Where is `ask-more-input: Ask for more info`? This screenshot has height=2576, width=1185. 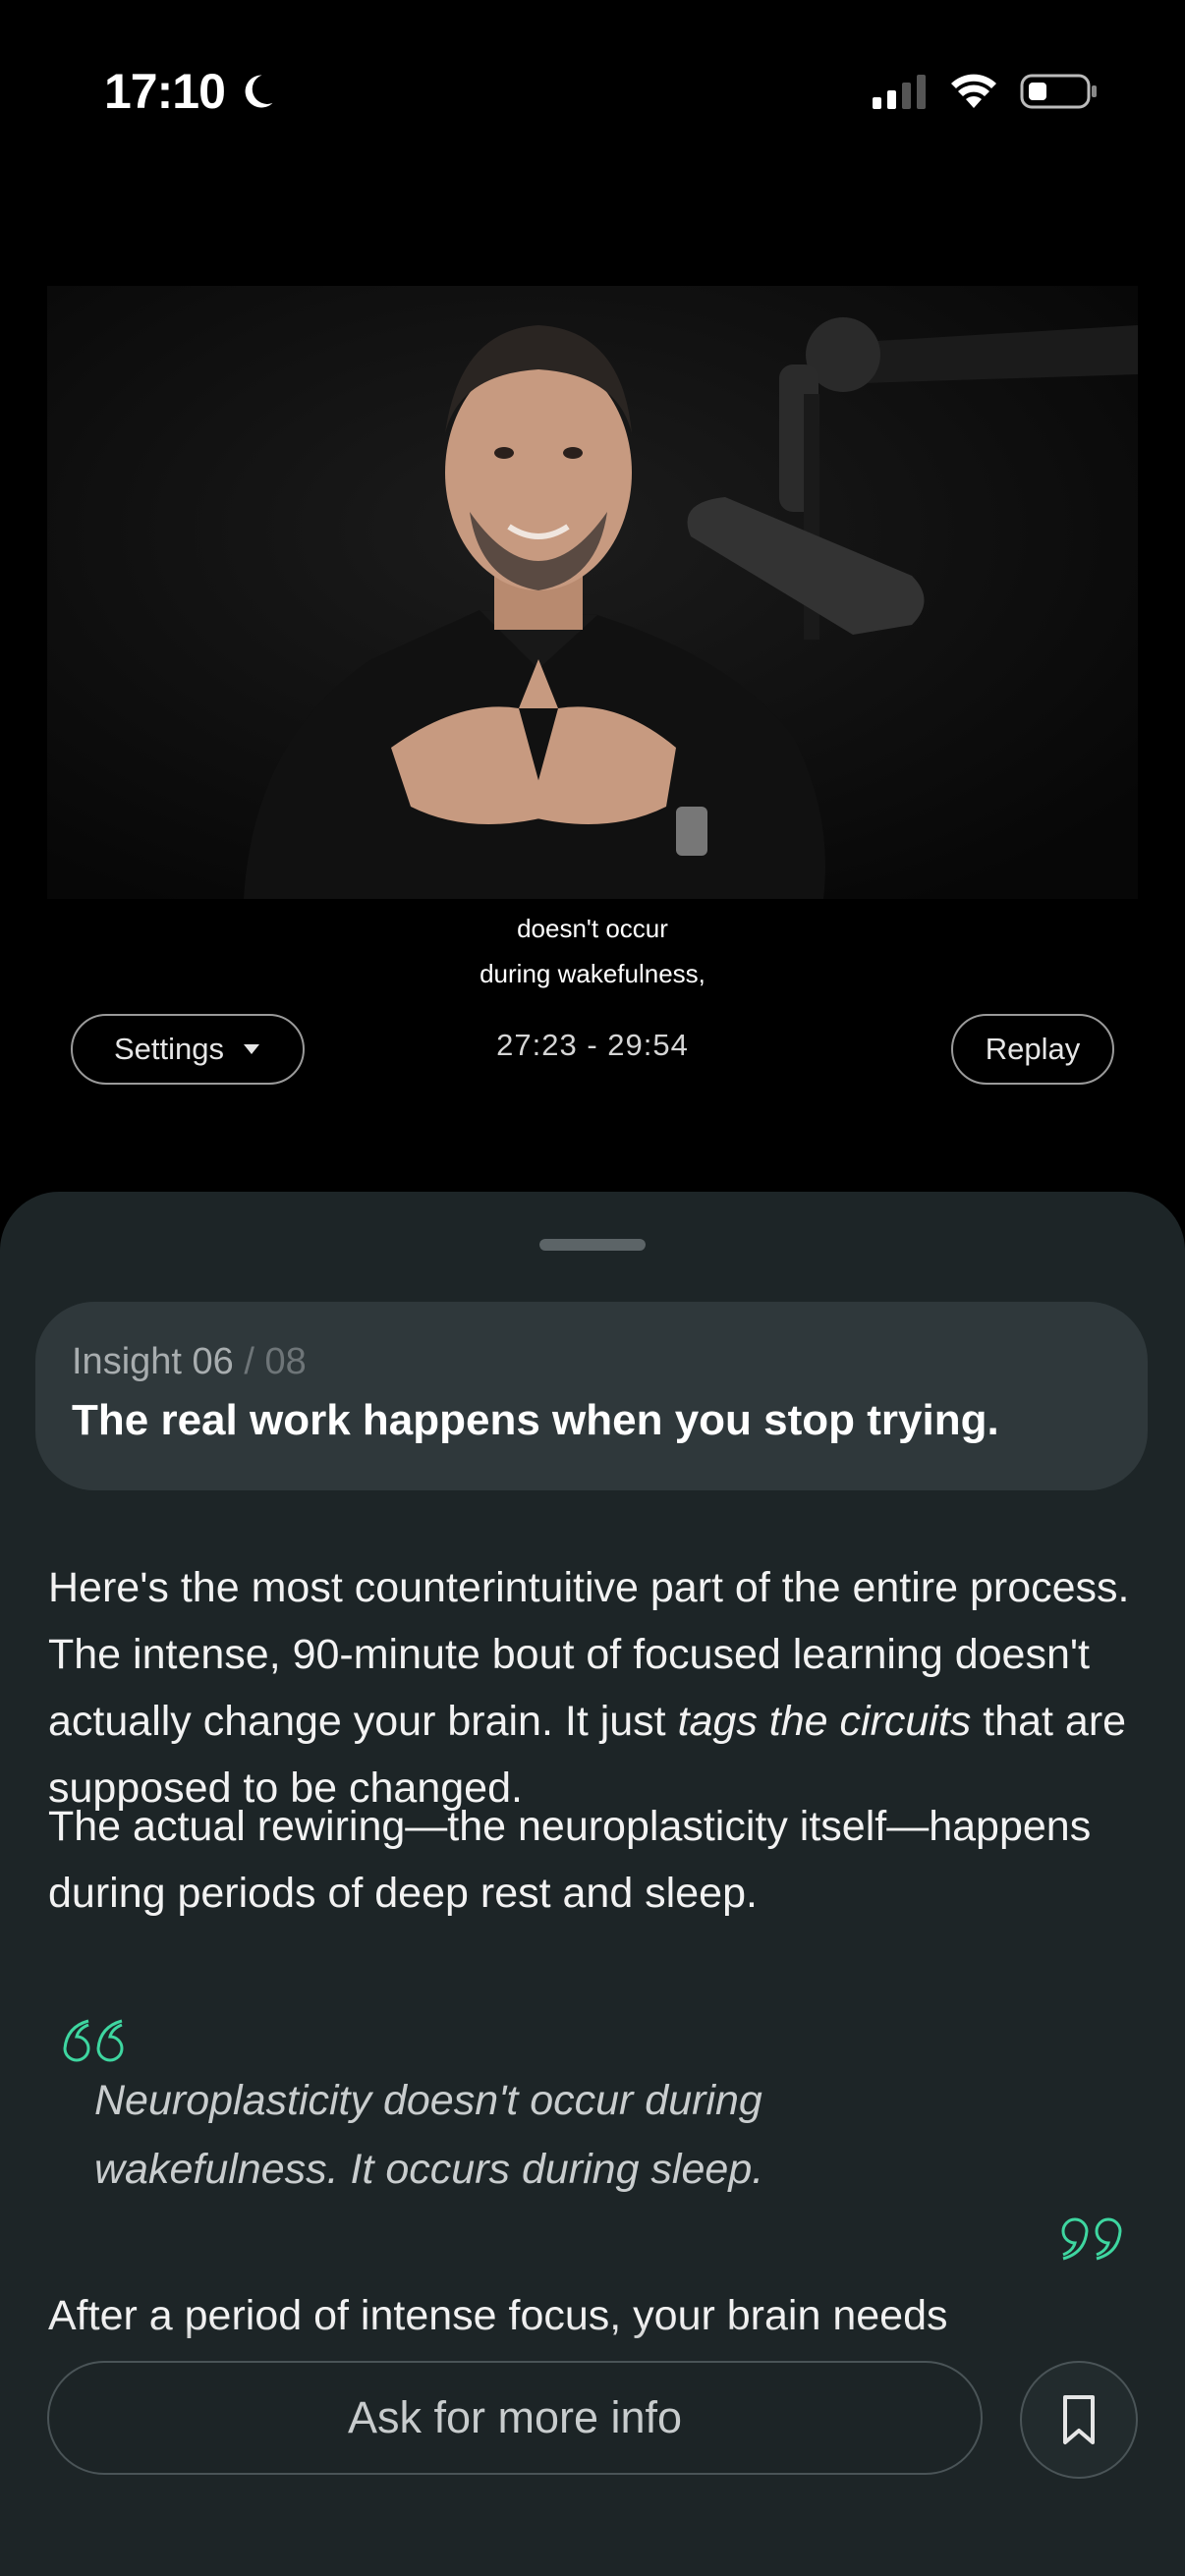 ask-more-input: Ask for more info is located at coordinates (515, 2418).